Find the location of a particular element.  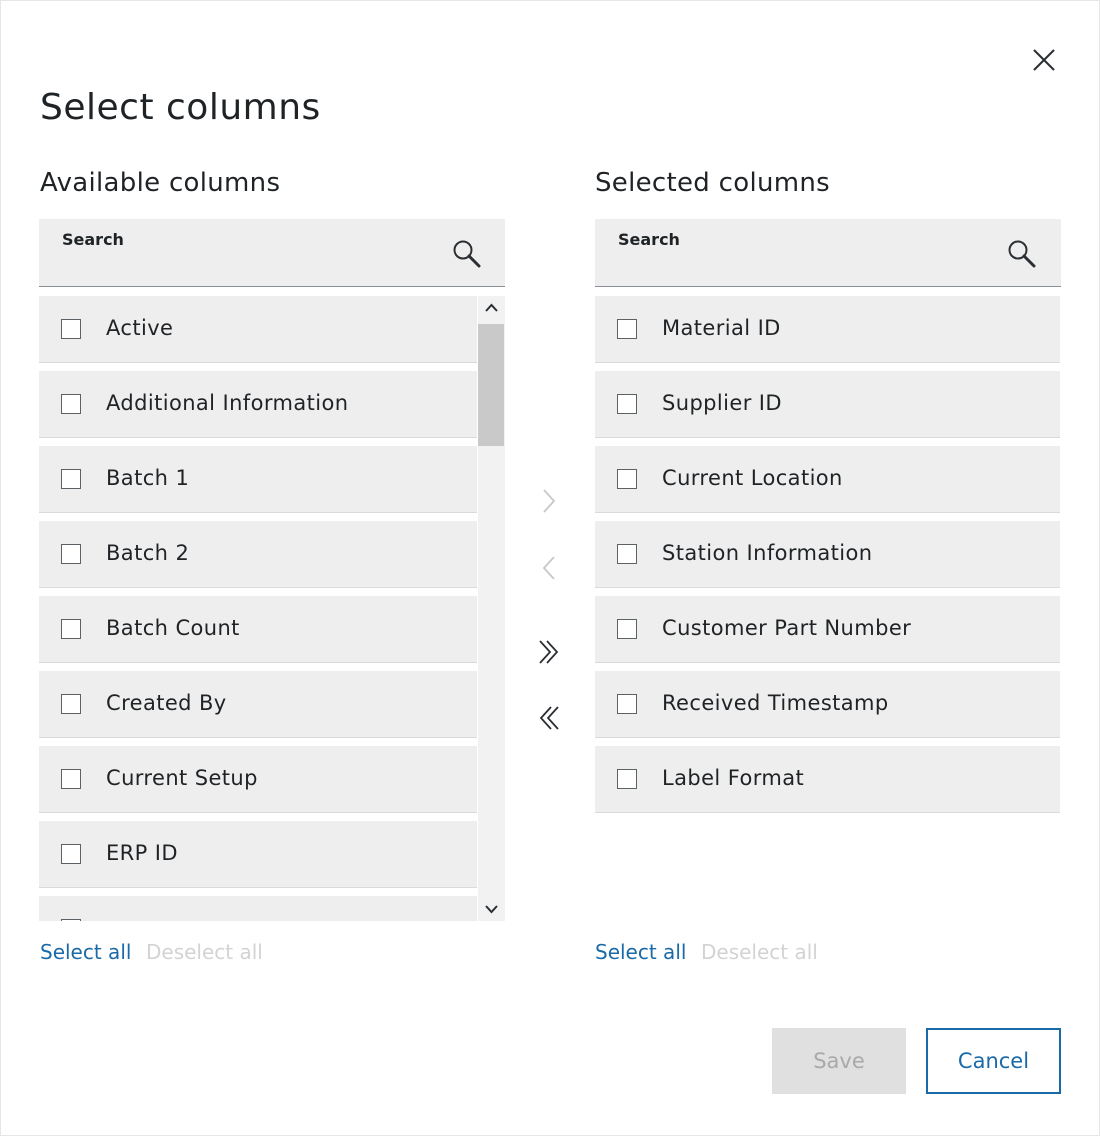

chevron-left-icon is located at coordinates (549, 568).